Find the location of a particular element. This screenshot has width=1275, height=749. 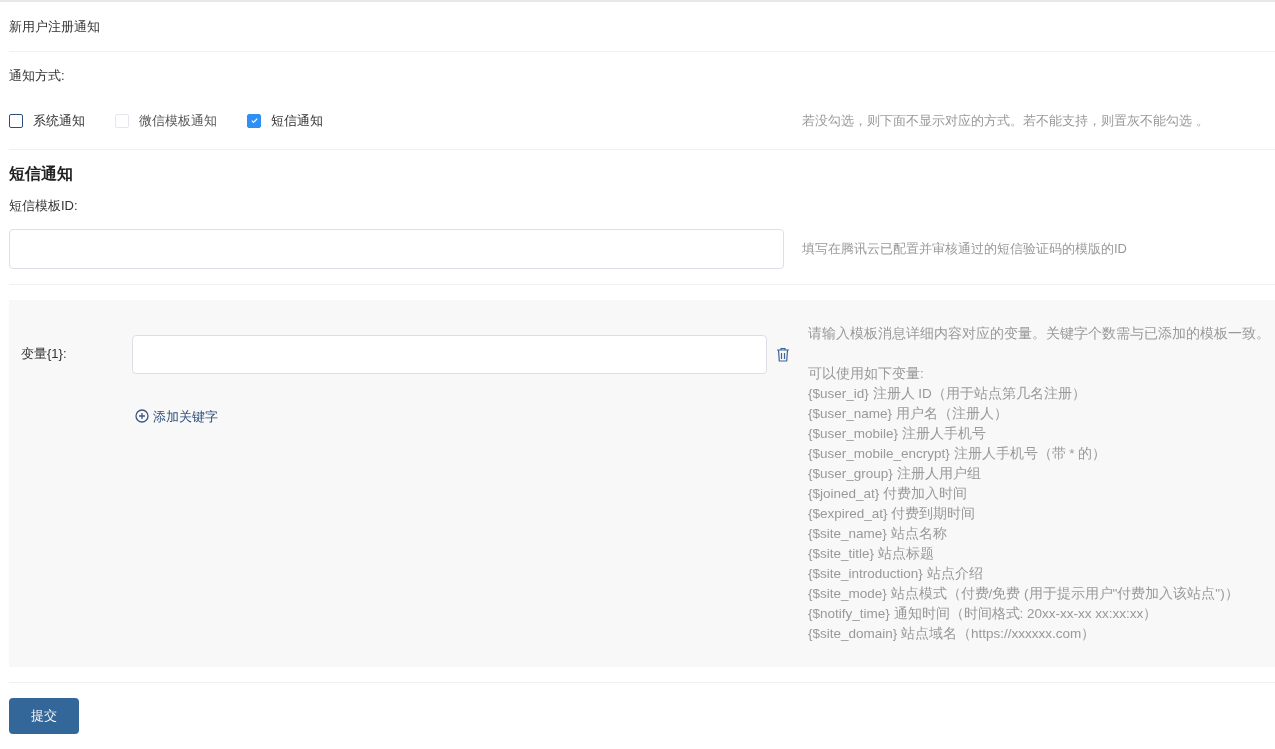

submit-button: 提交 is located at coordinates (44, 715).